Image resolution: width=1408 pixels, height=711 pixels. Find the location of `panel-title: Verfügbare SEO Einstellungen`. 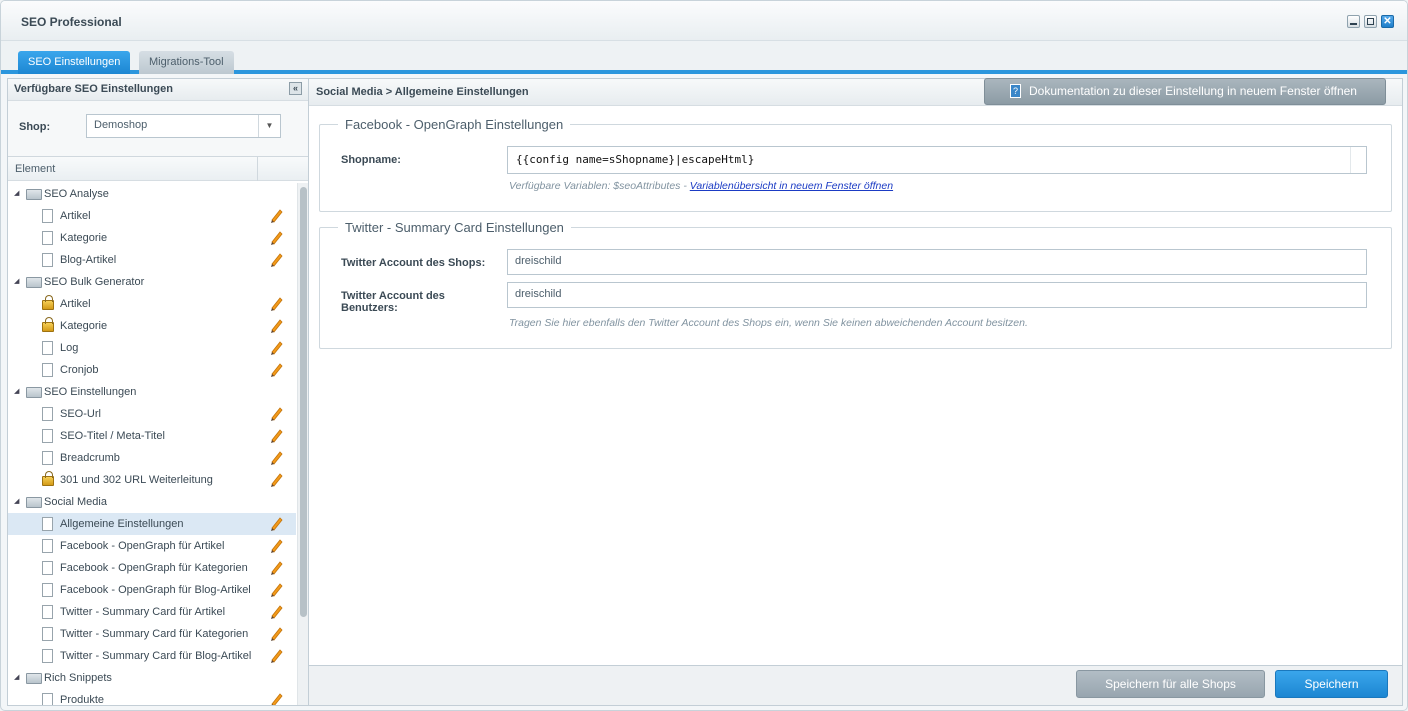

panel-title: Verfügbare SEO Einstellungen is located at coordinates (93, 89).